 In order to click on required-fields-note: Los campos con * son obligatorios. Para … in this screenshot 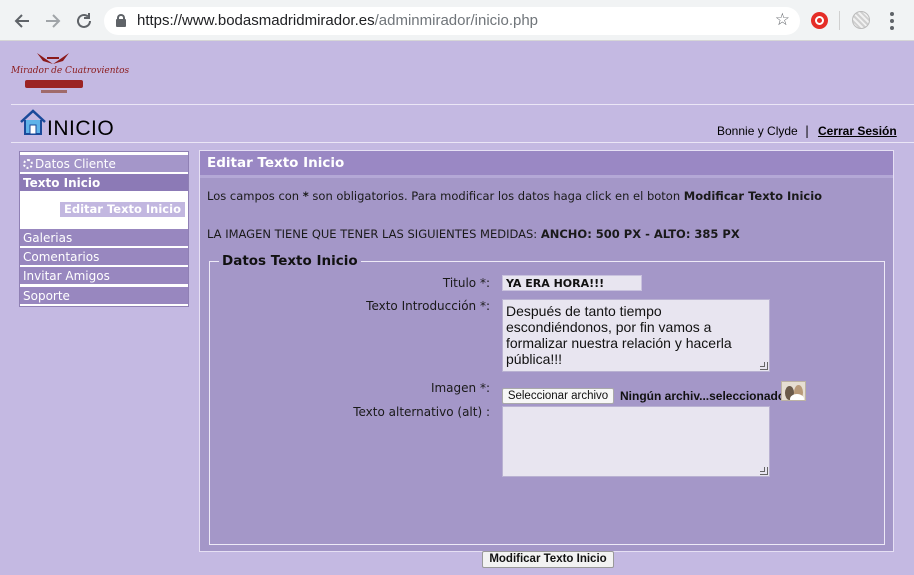, I will do `click(514, 196)`.